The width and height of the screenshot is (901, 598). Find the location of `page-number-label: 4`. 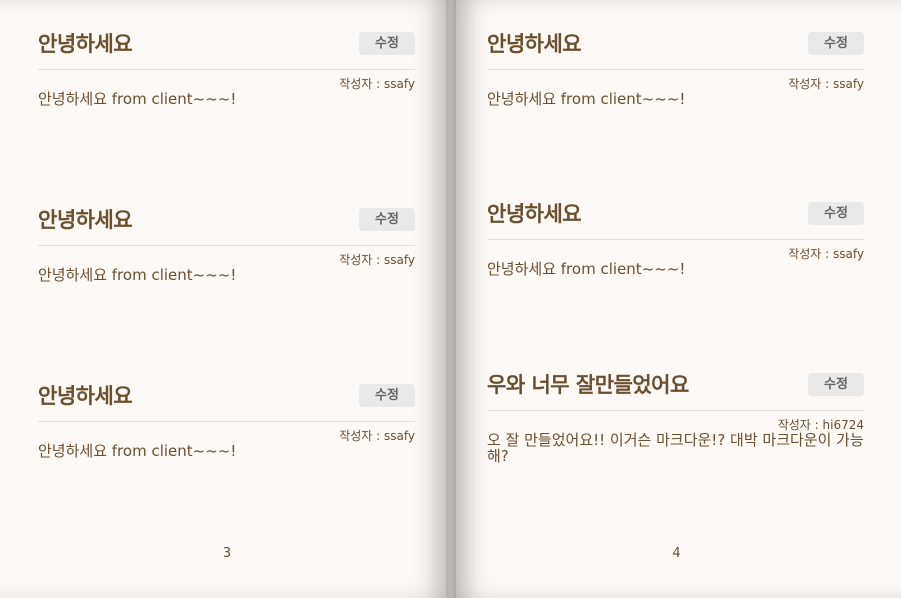

page-number-label: 4 is located at coordinates (676, 553).